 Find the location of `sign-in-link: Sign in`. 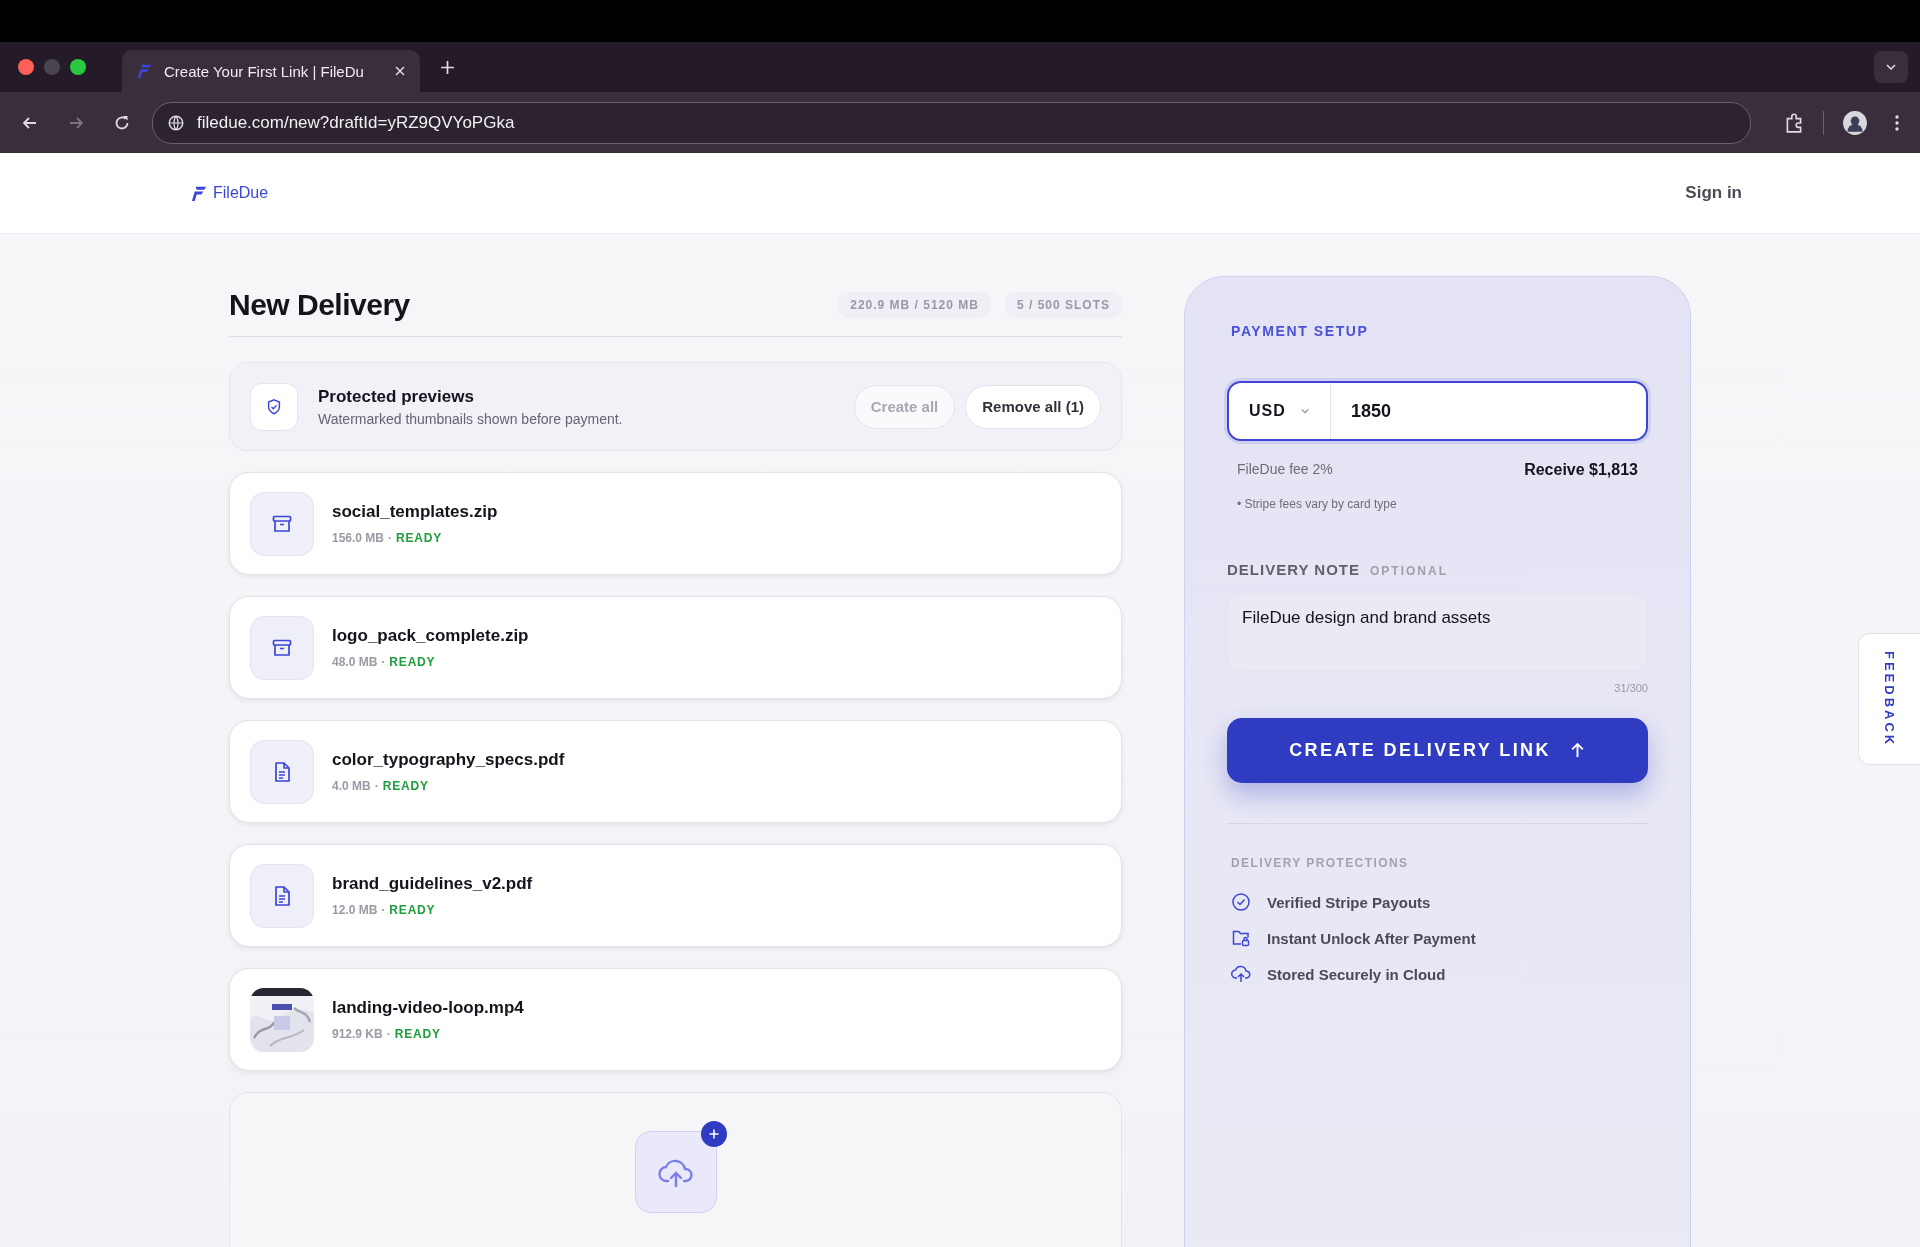

sign-in-link: Sign in is located at coordinates (1713, 193).